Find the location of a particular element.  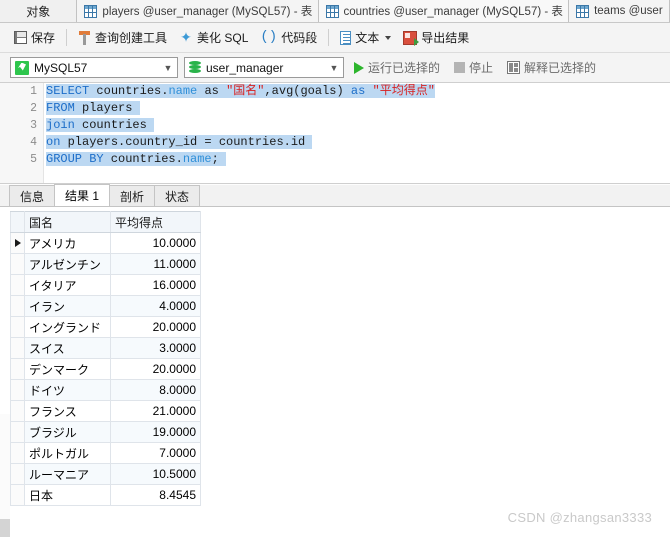

explain-icon is located at coordinates (514, 67).